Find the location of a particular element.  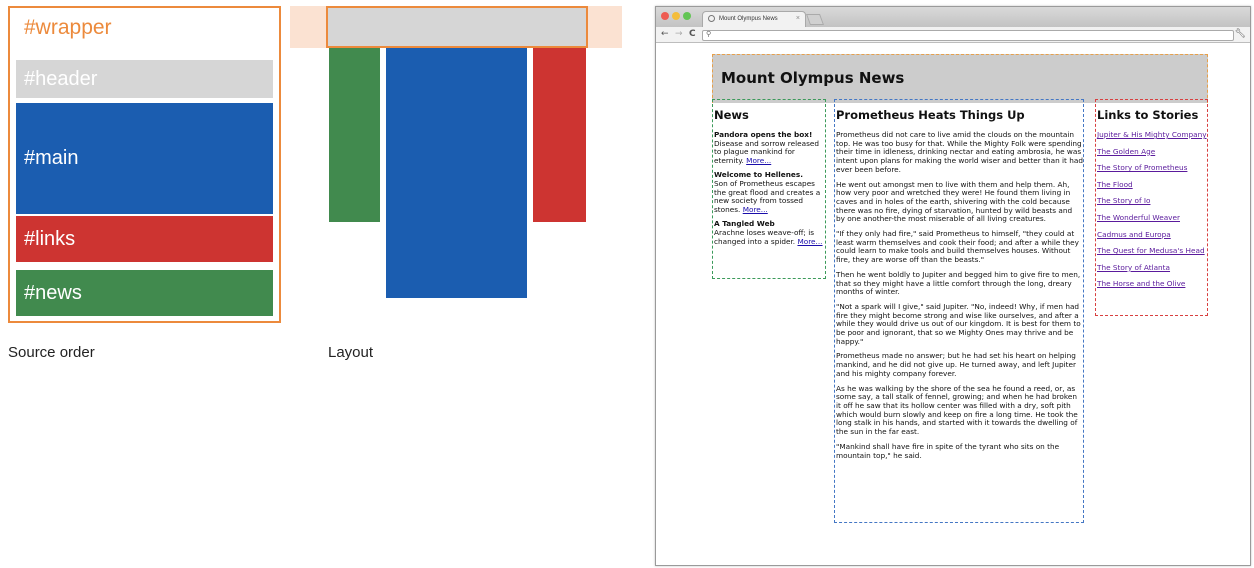

page-header: Mount Olympus News is located at coordinates (960, 78).